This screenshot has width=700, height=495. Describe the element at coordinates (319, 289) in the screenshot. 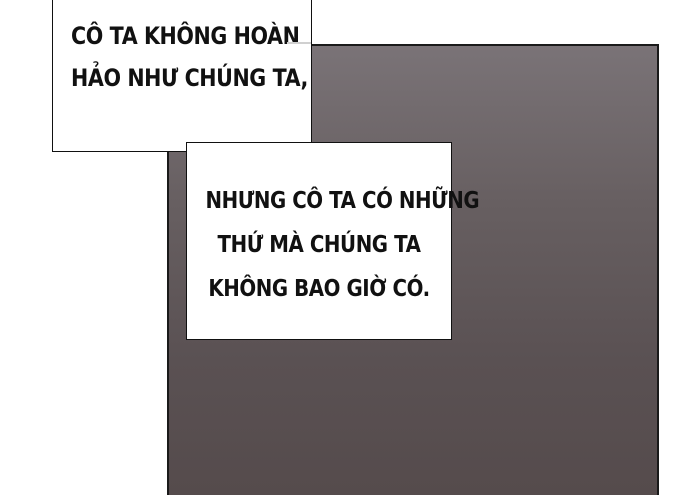

I see `caption-middle-line-3: KHÔNG BAO GIỜ CÓ.` at that location.